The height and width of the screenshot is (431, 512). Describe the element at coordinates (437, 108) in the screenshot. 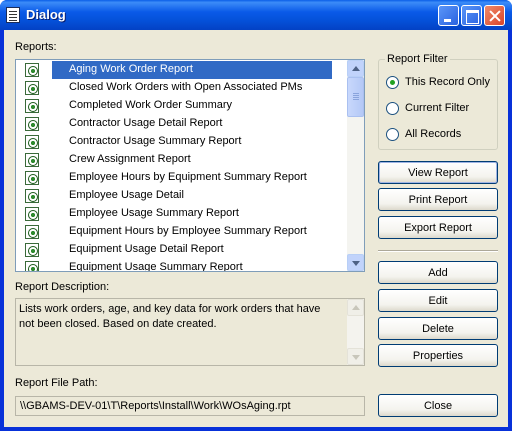

I see `radio-label: Current Filter` at that location.